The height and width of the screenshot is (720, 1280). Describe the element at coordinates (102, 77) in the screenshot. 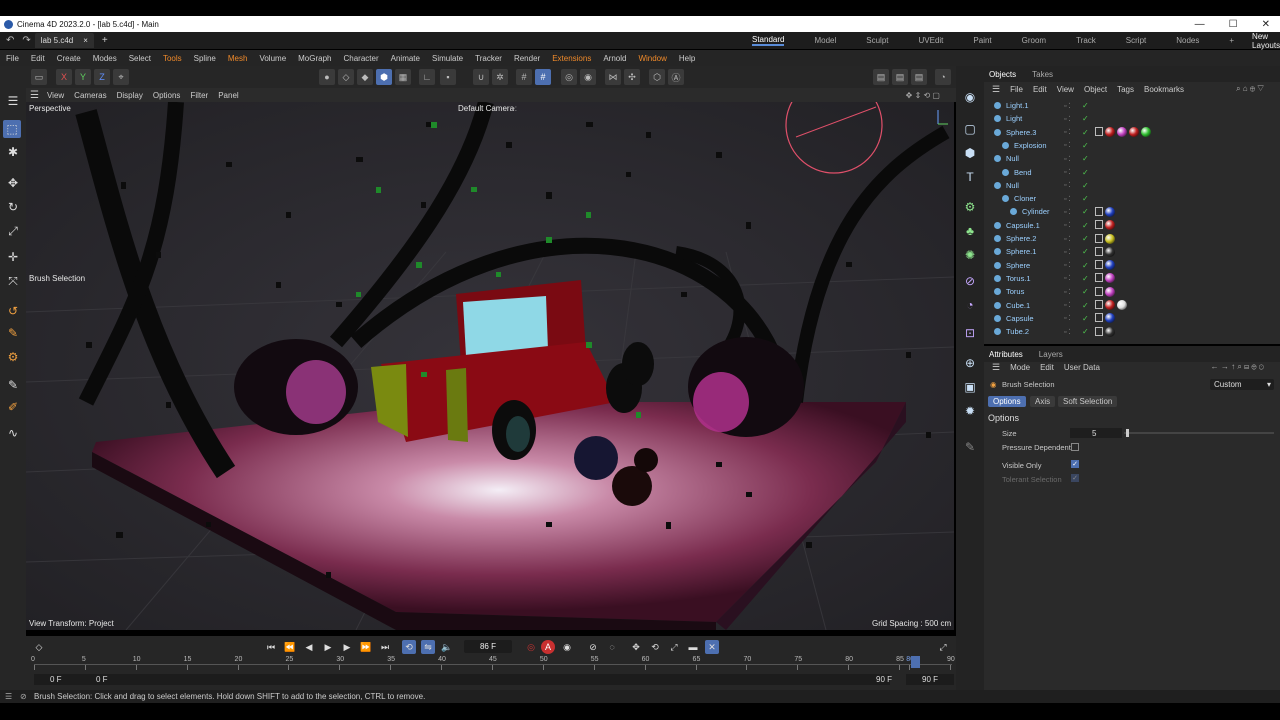

I see `axis-z-button: Z` at that location.